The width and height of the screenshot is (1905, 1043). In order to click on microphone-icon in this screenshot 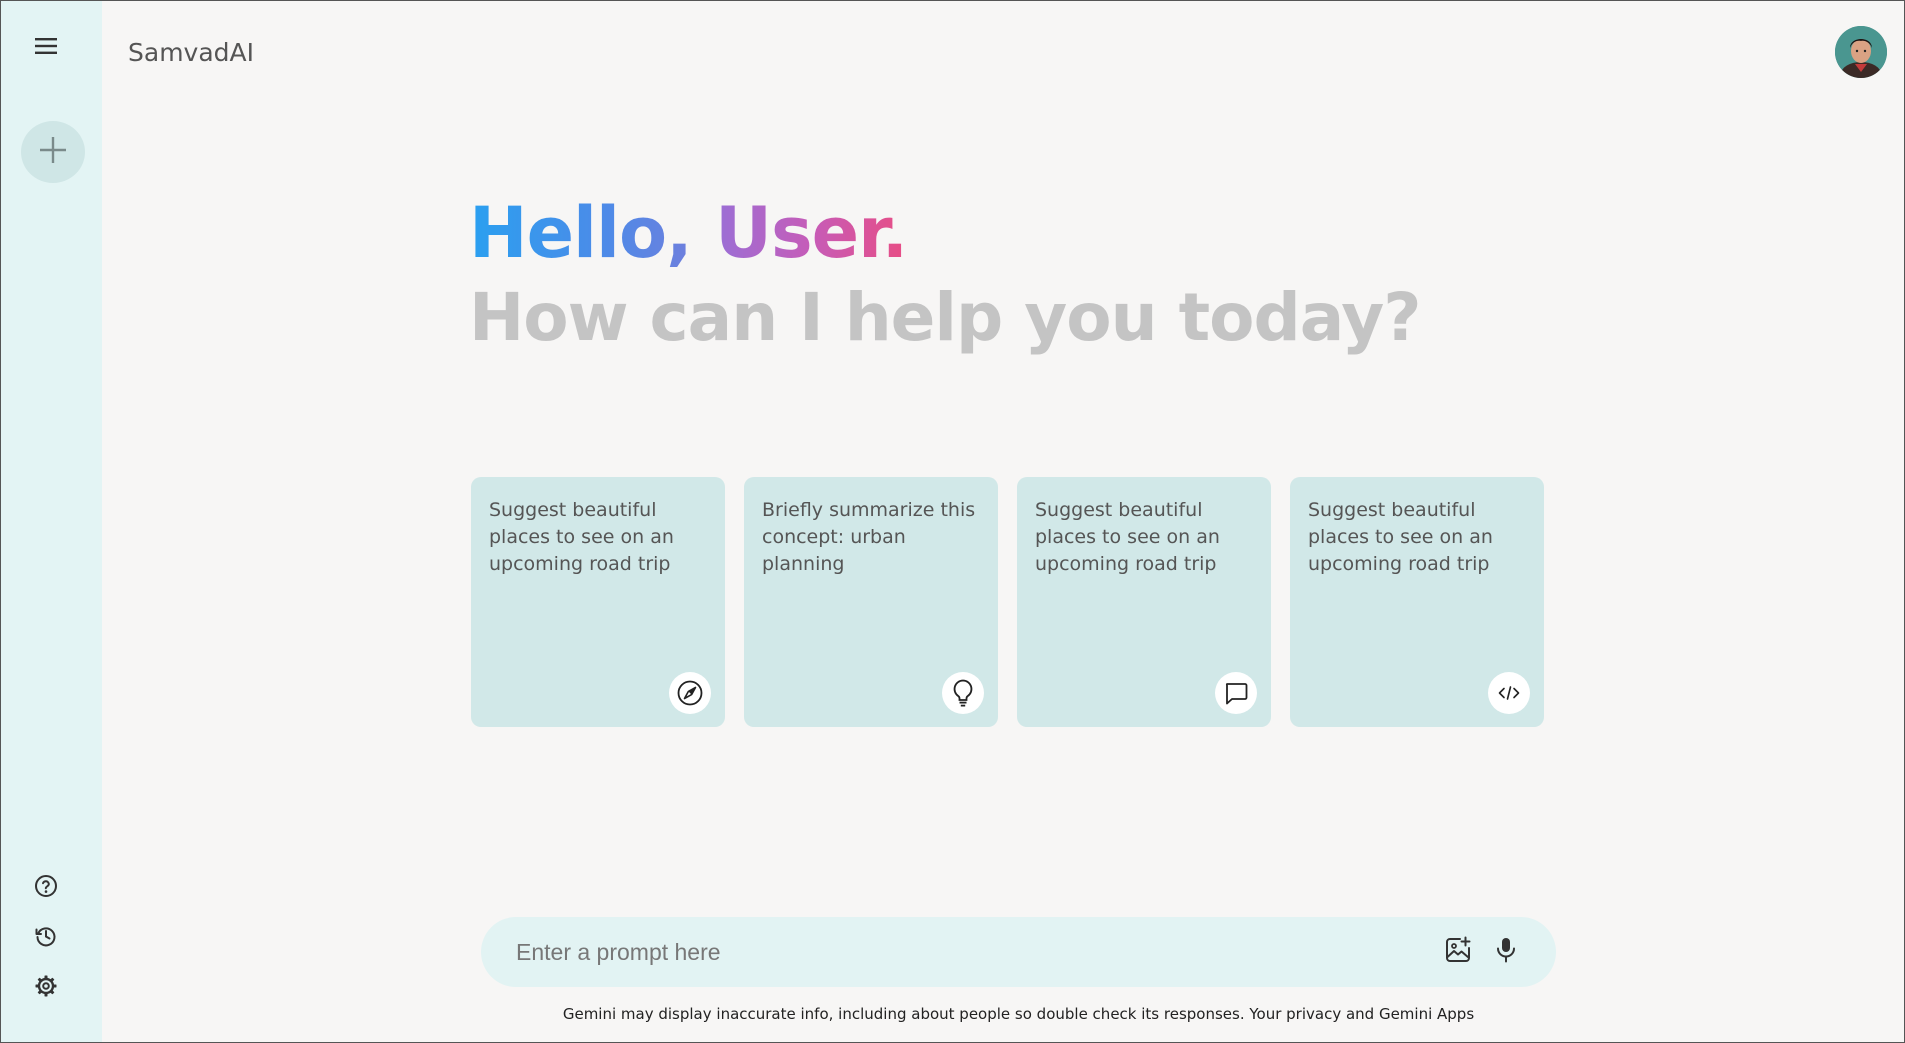, I will do `click(1506, 952)`.